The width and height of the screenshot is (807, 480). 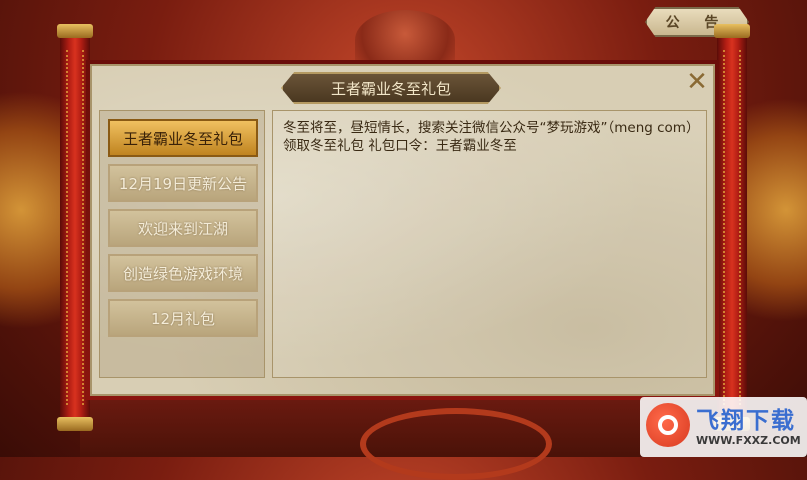 What do you see at coordinates (456, 444) in the screenshot?
I see `background-arc` at bounding box center [456, 444].